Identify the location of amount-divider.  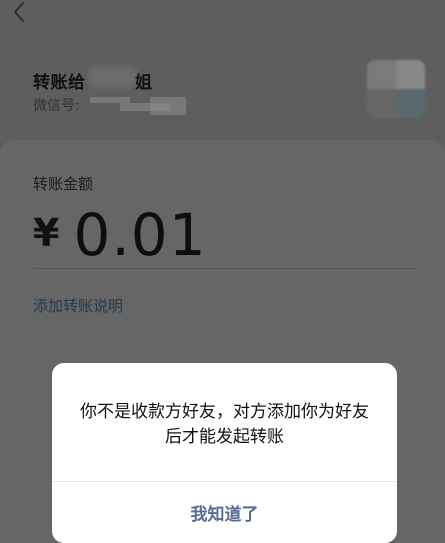
(224, 268).